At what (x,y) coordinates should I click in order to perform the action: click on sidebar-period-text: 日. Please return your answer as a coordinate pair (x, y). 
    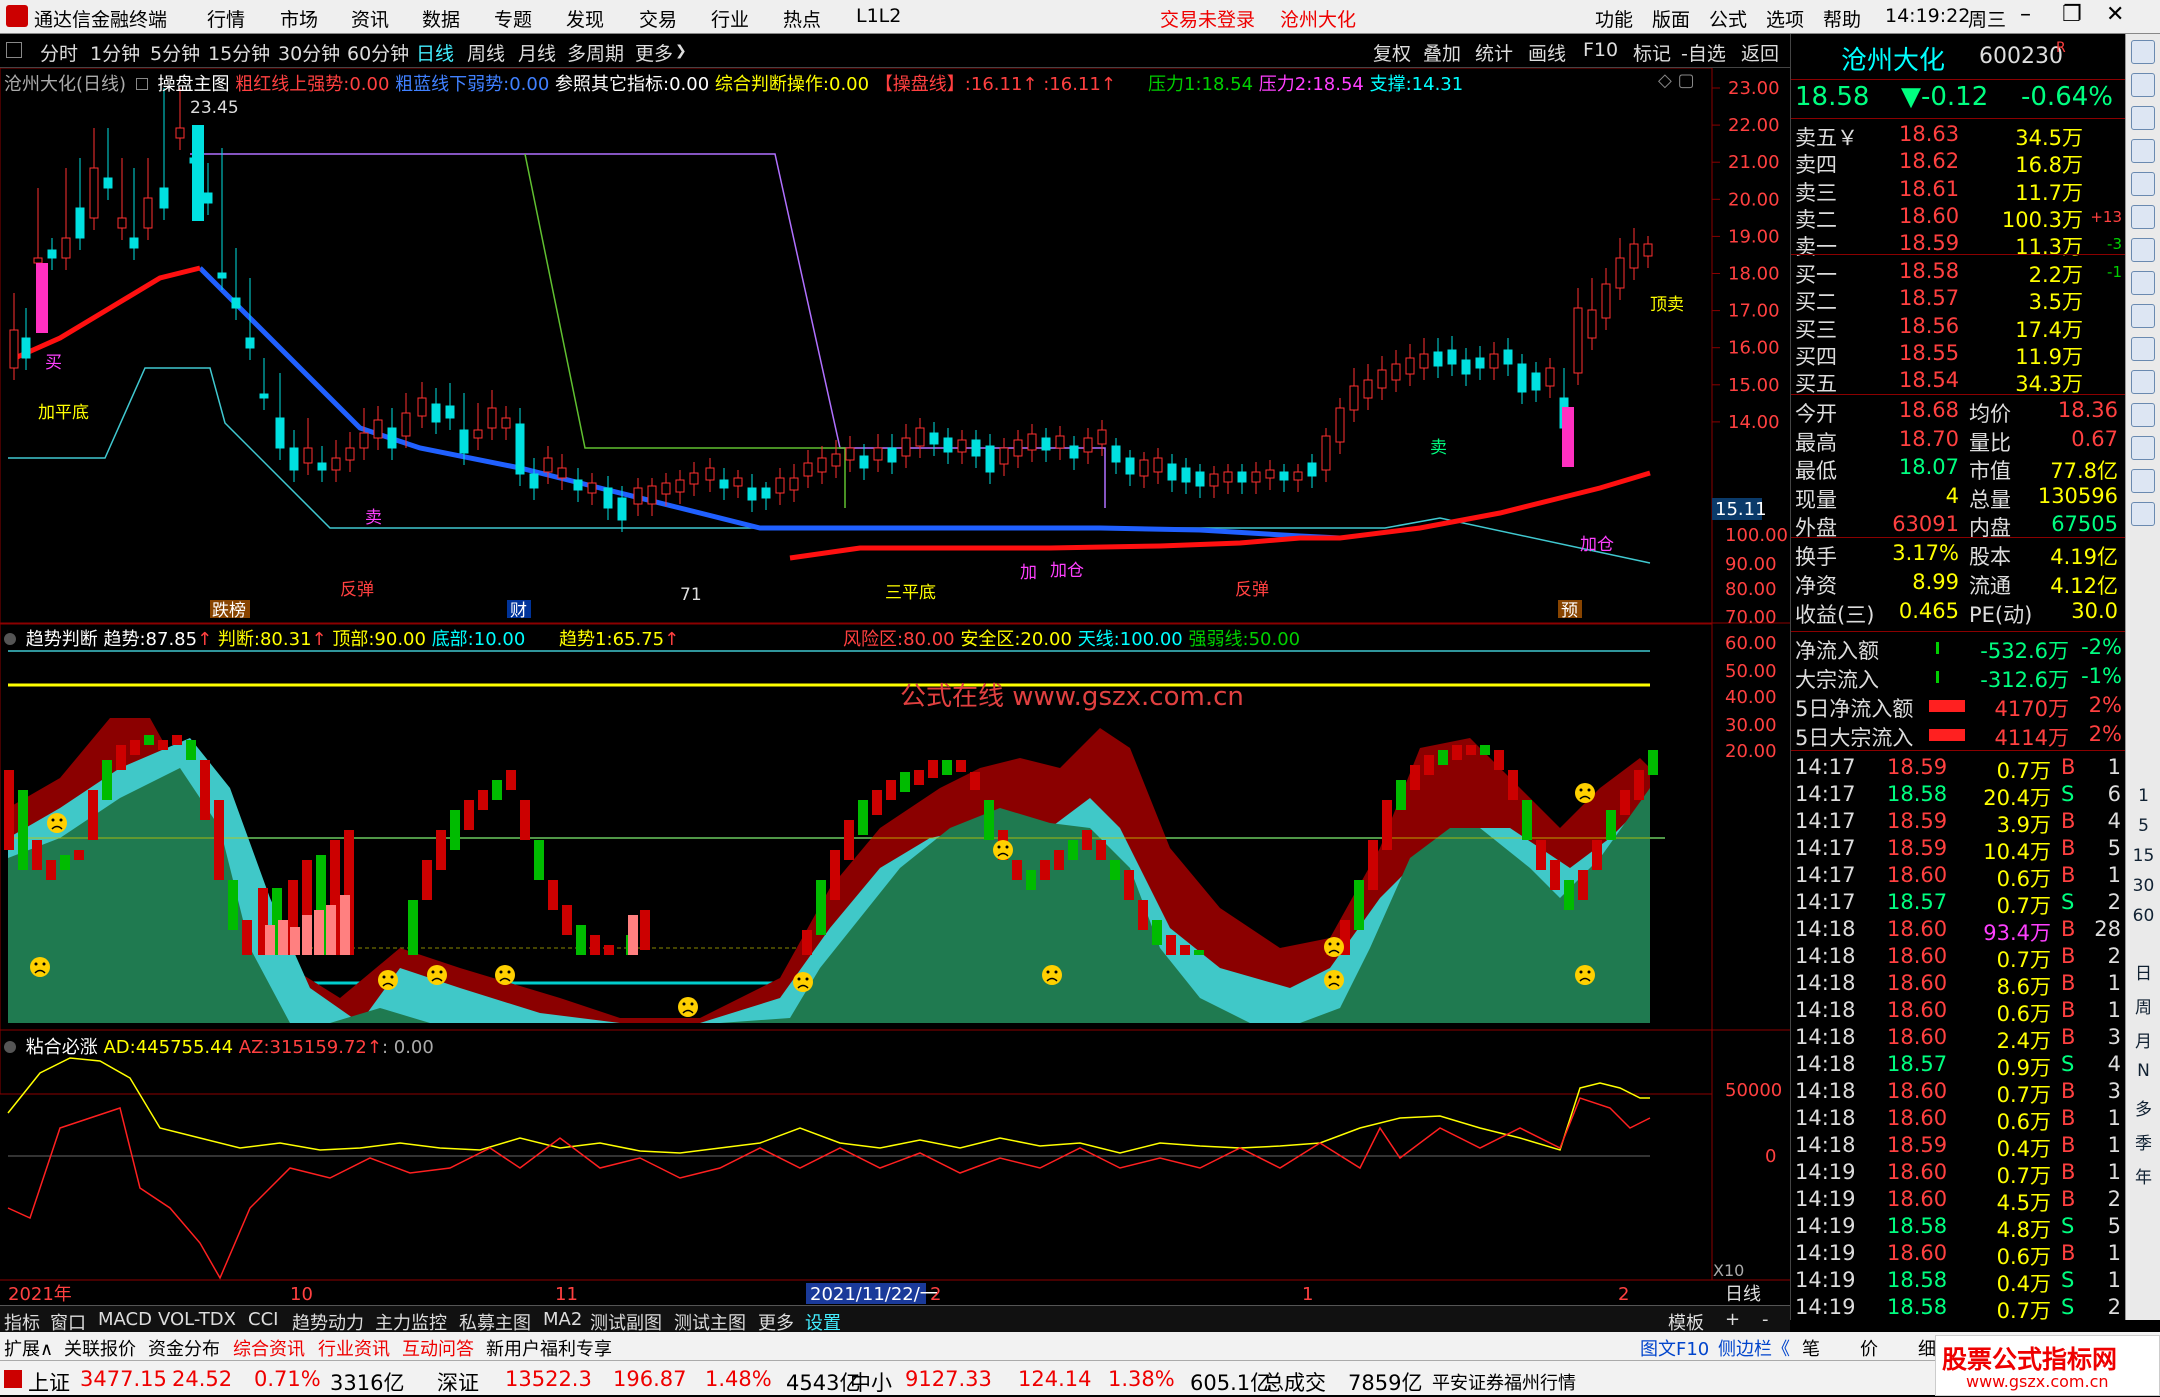
    Looking at the image, I should click on (2143, 971).